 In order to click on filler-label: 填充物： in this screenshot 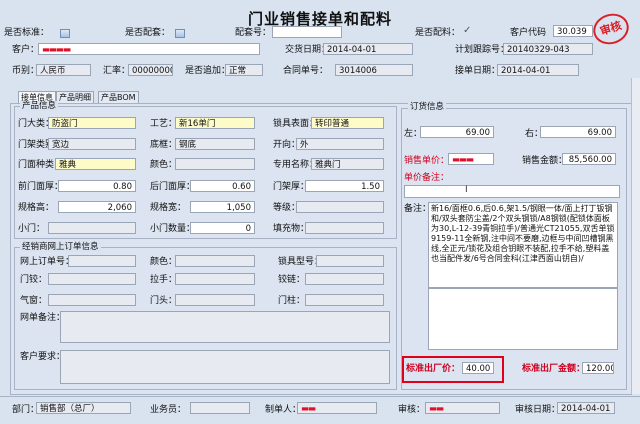, I will do `click(291, 229)`.